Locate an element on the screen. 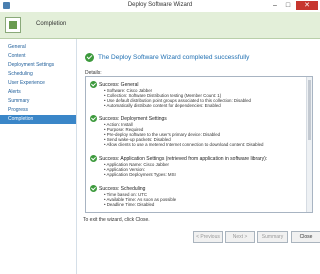 The image size is (320, 274). sidebar-item-general: General is located at coordinates (38, 47).